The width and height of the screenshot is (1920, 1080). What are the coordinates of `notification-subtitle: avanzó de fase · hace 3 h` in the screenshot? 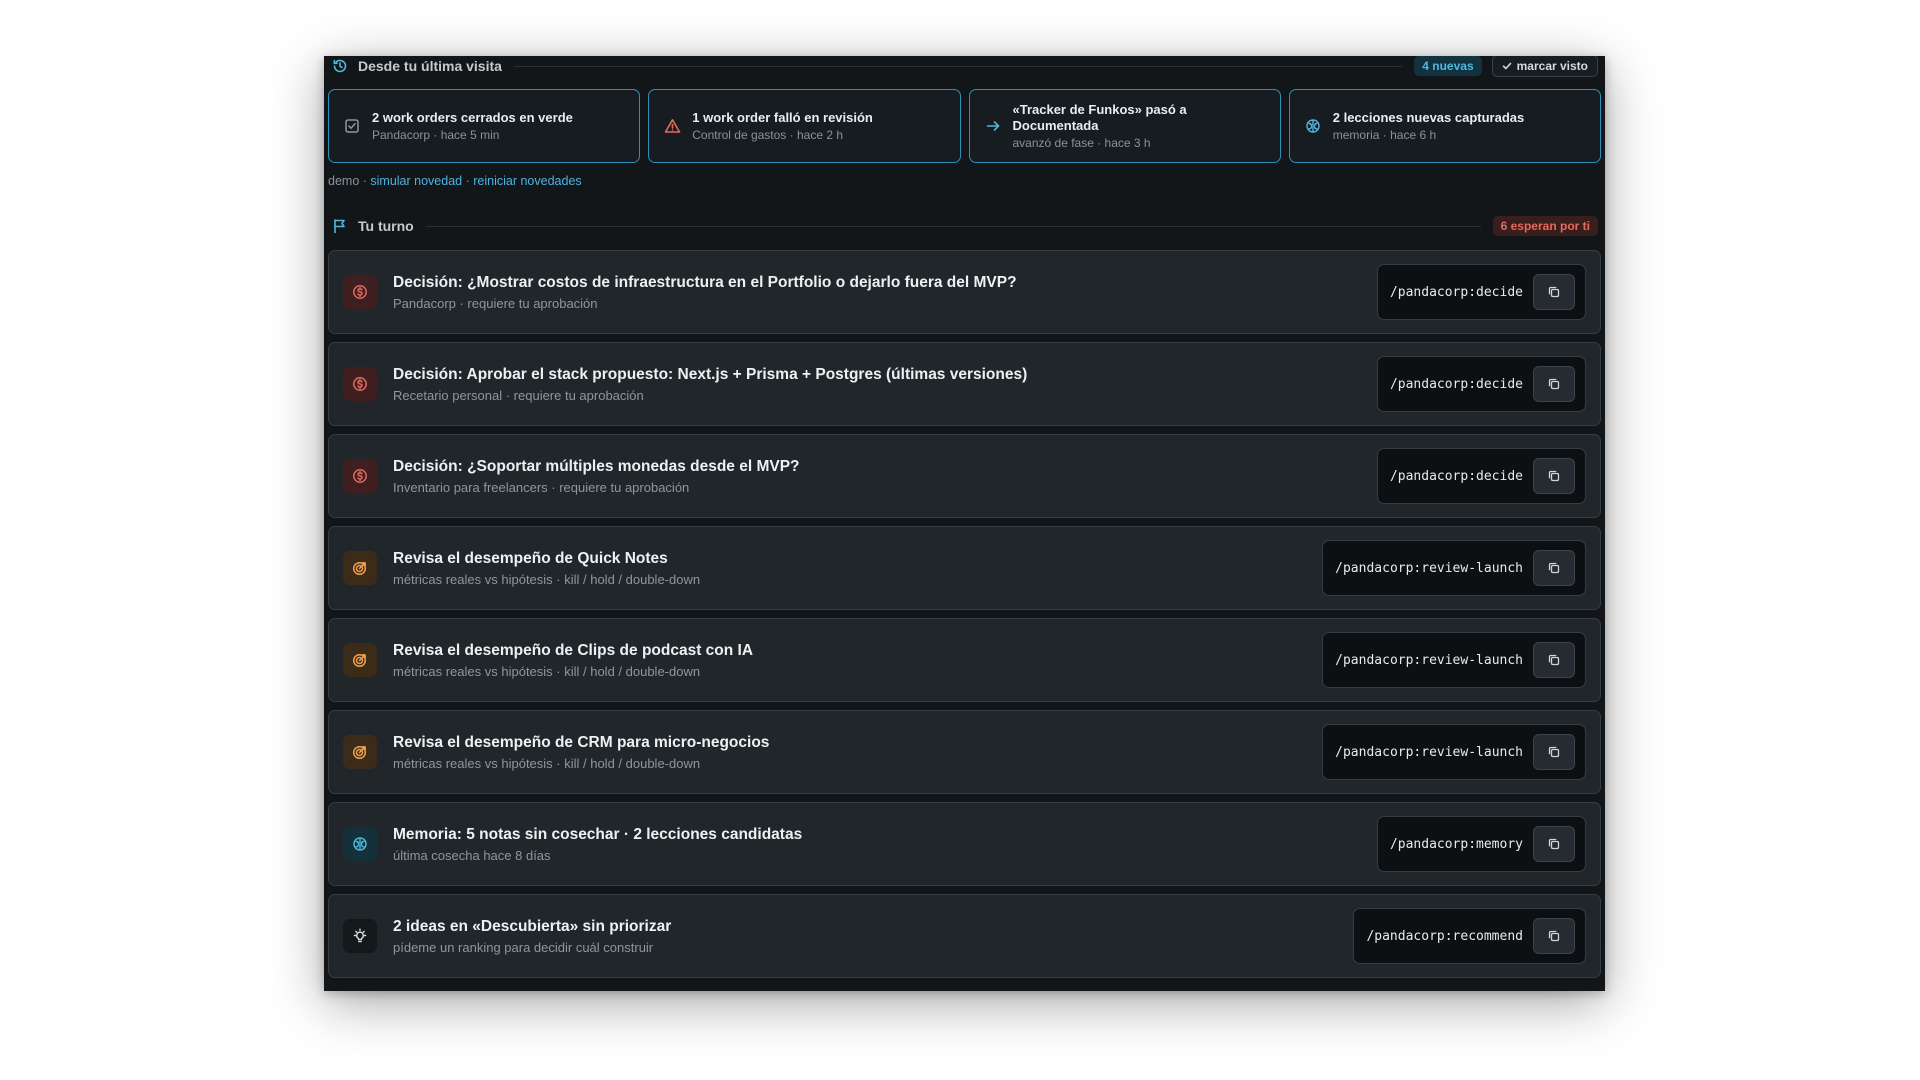 It's located at (1081, 142).